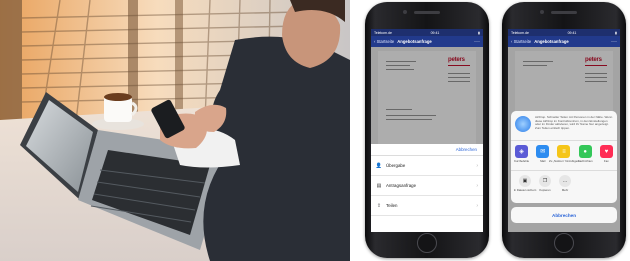 This screenshot has width=630, height=261. Describe the element at coordinates (543, 151) in the screenshot. I see `mail-icon: ✉` at that location.